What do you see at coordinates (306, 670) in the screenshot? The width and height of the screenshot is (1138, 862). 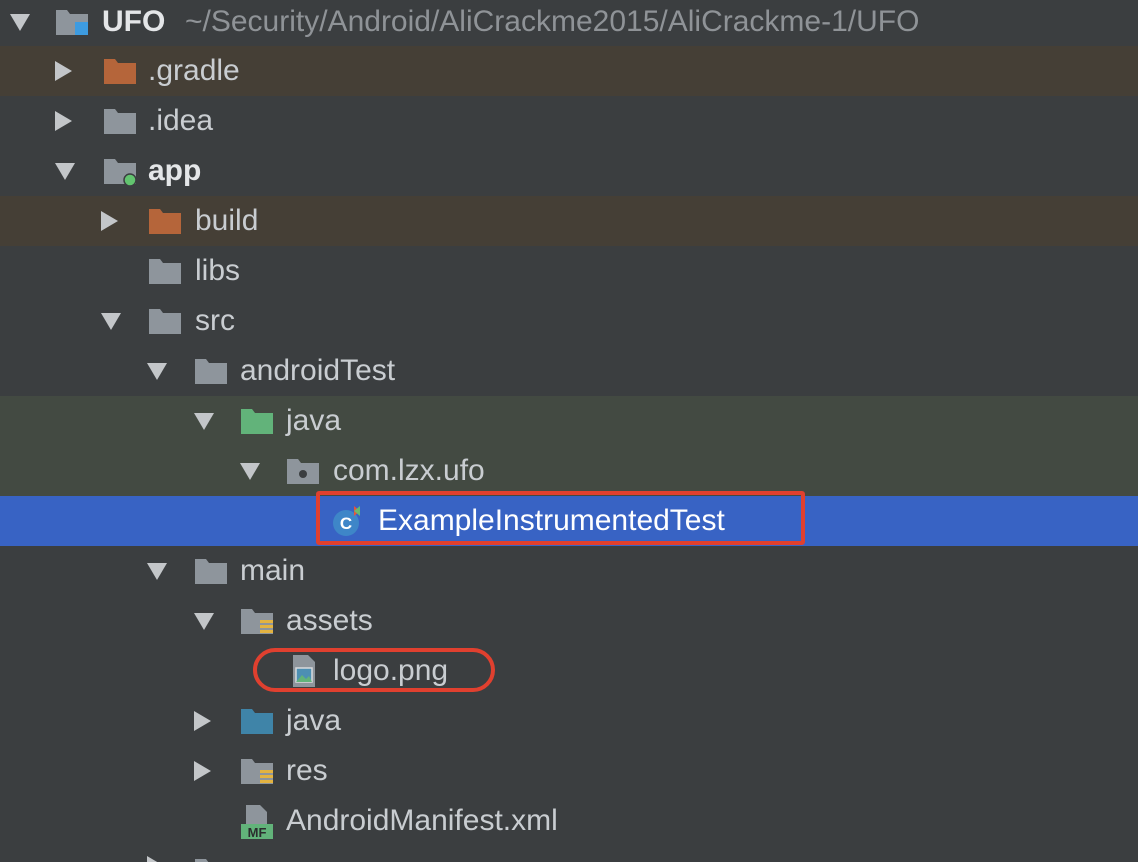 I see `image-file-icon` at bounding box center [306, 670].